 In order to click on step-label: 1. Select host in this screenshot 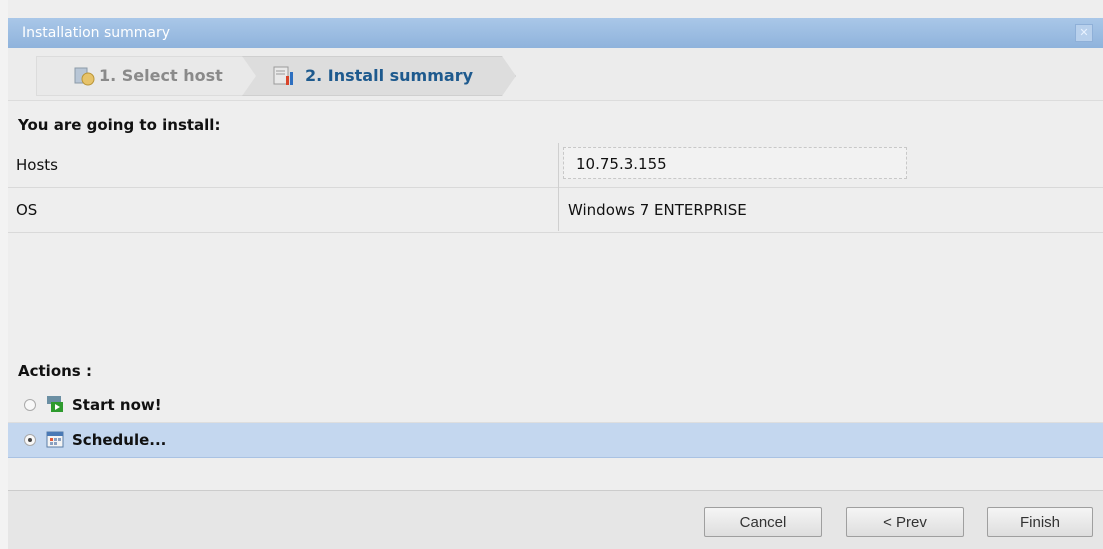, I will do `click(161, 75)`.